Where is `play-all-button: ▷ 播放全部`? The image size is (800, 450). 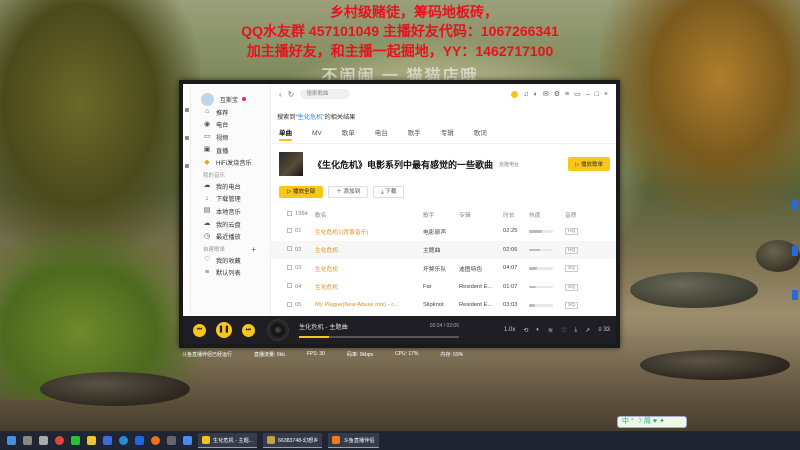 play-all-button: ▷ 播放全部 is located at coordinates (301, 192).